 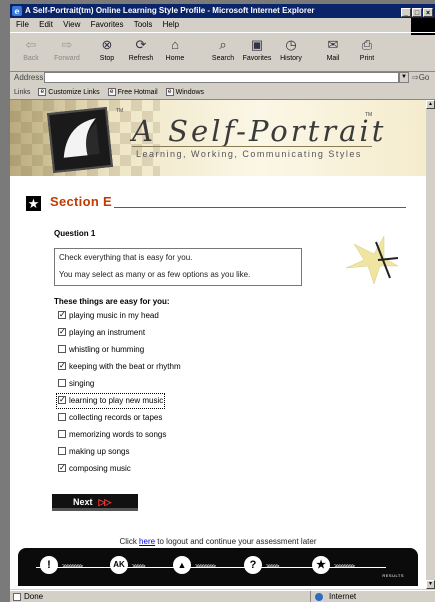 What do you see at coordinates (420, 77) in the screenshot?
I see `go-button: ⇨Go` at bounding box center [420, 77].